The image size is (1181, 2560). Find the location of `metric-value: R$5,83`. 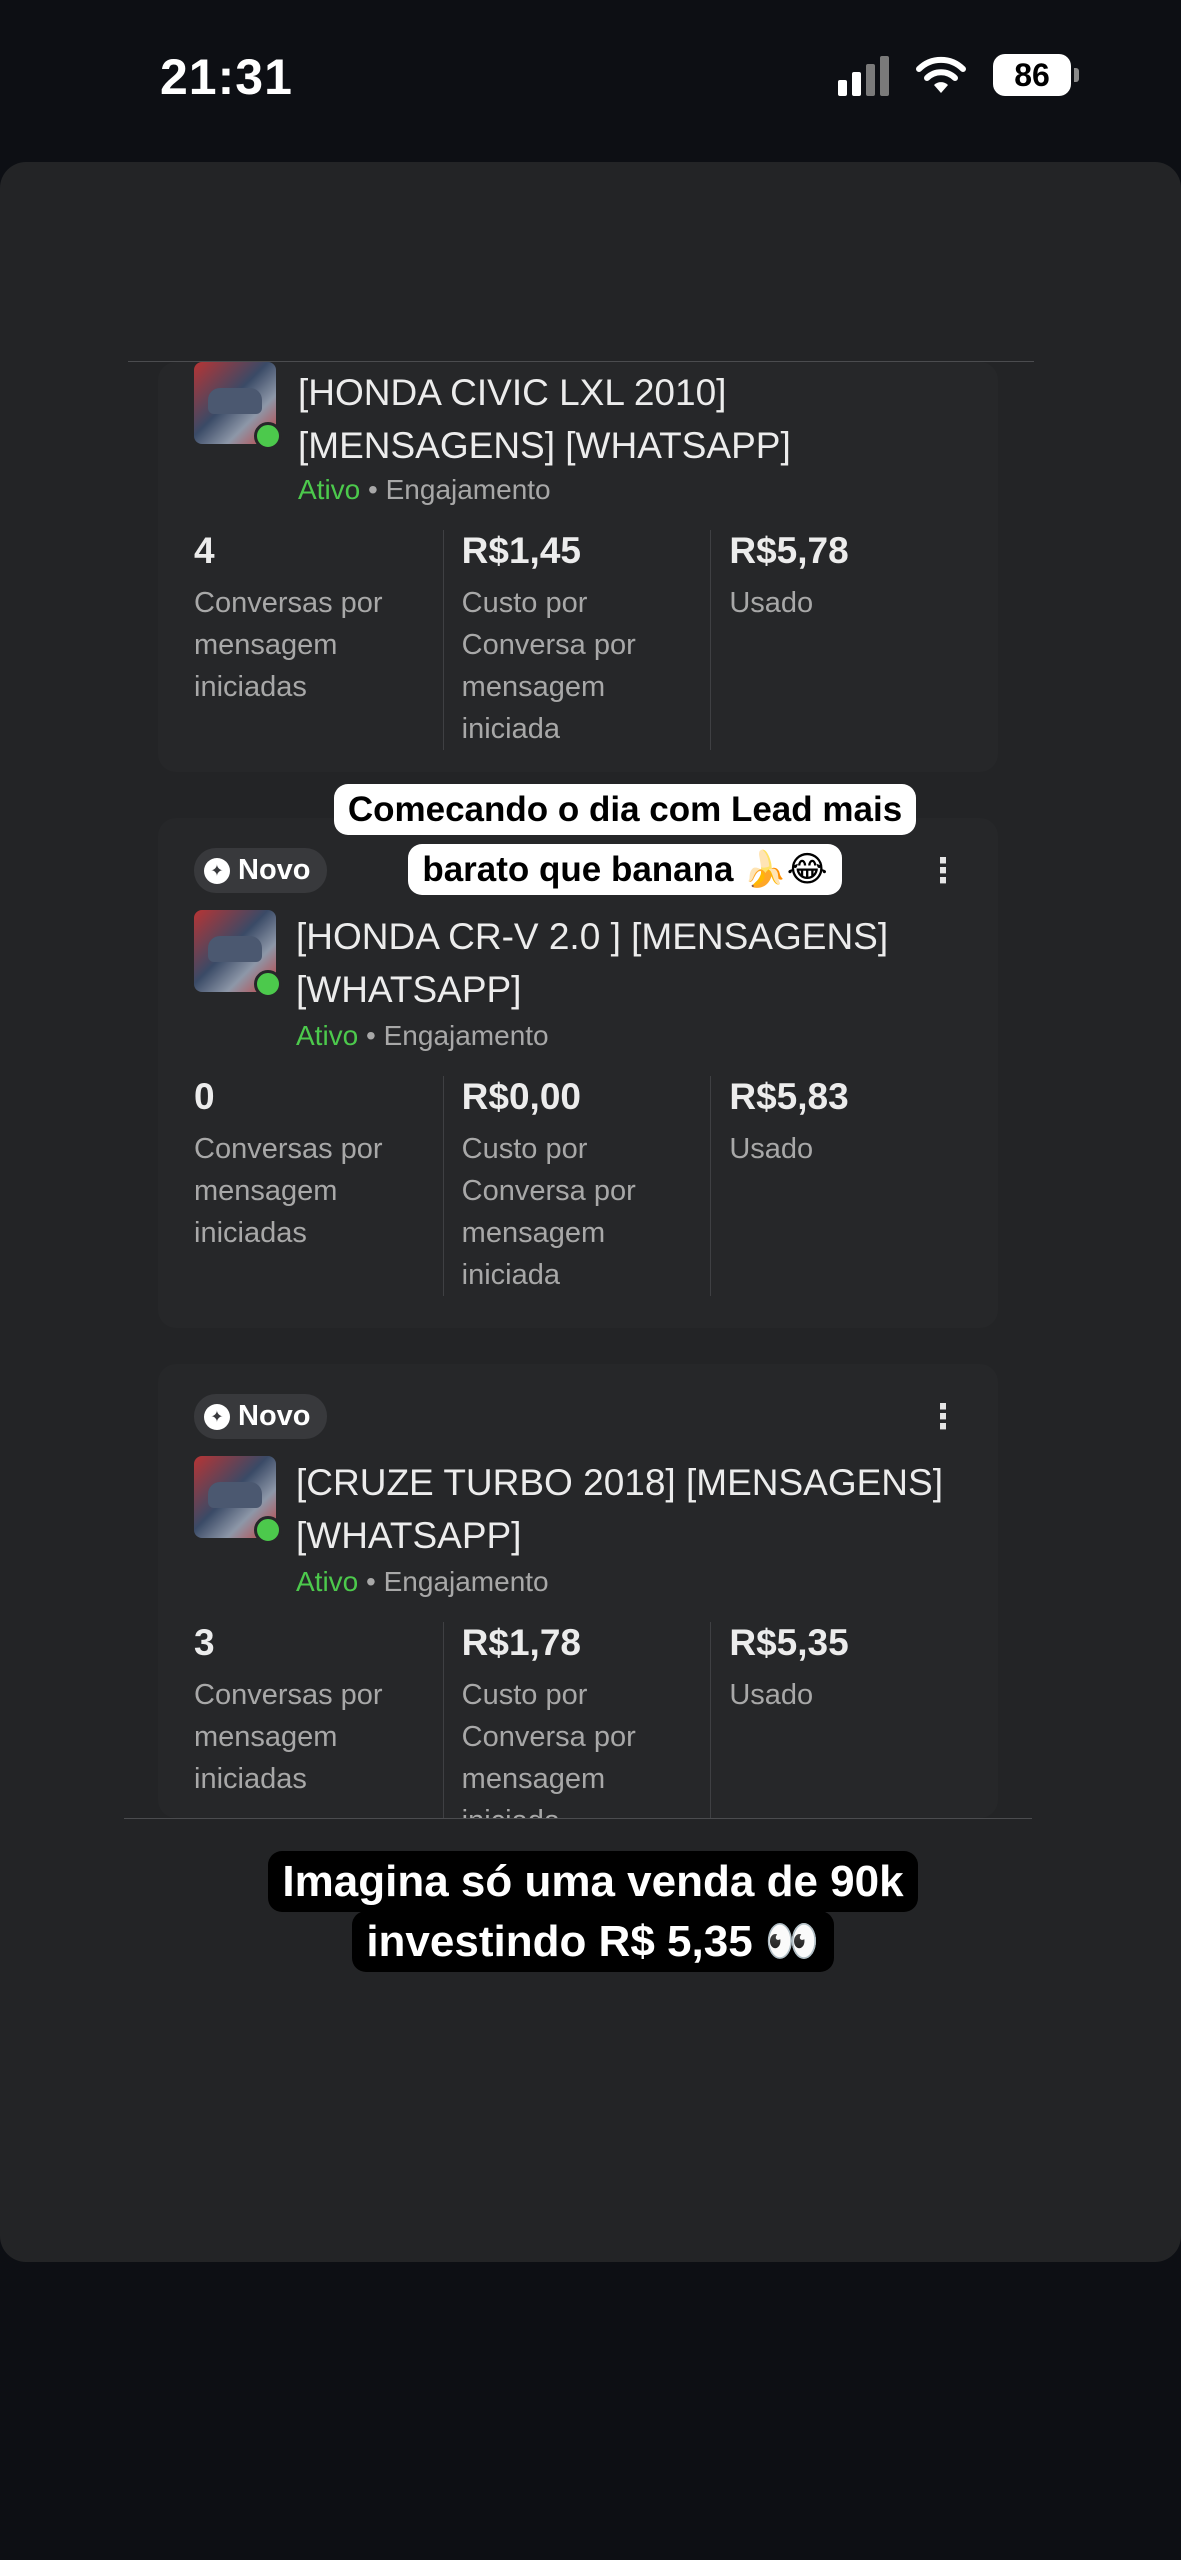

metric-value: R$5,83 is located at coordinates (789, 1096).